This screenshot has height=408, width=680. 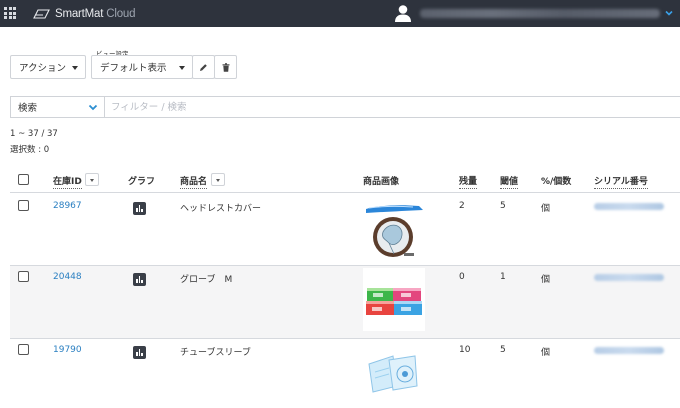 What do you see at coordinates (67, 350) in the screenshot?
I see `stock-id-link: 19790` at bounding box center [67, 350].